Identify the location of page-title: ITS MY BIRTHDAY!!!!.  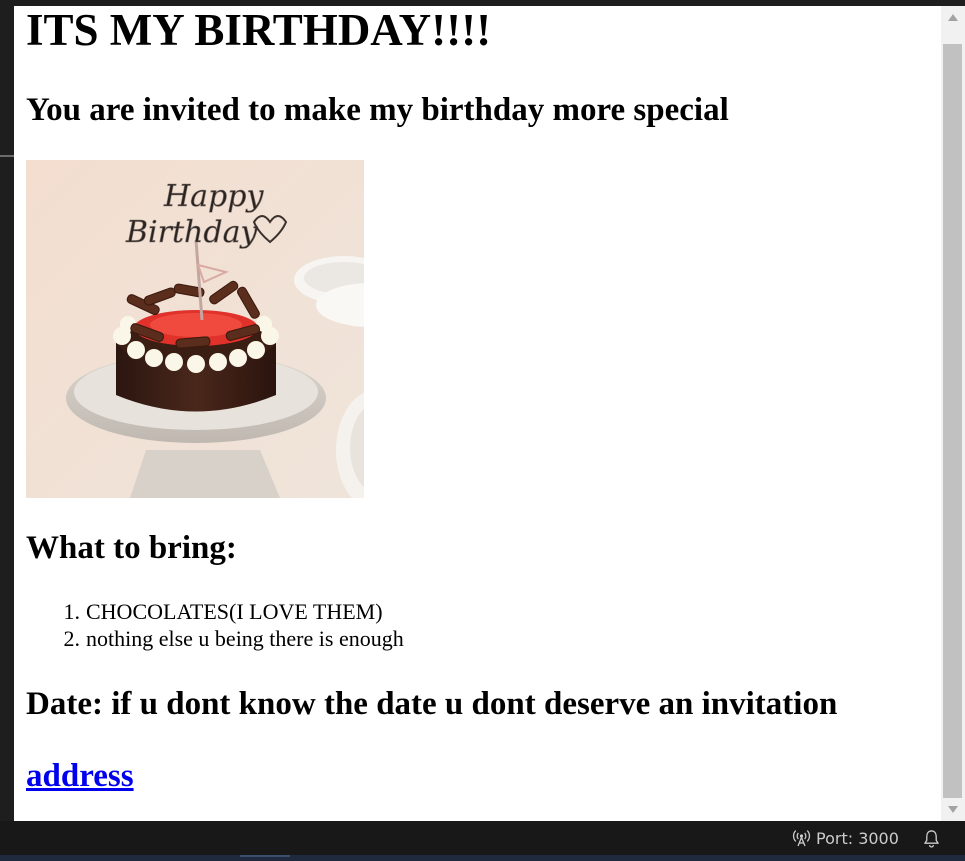
(259, 30).